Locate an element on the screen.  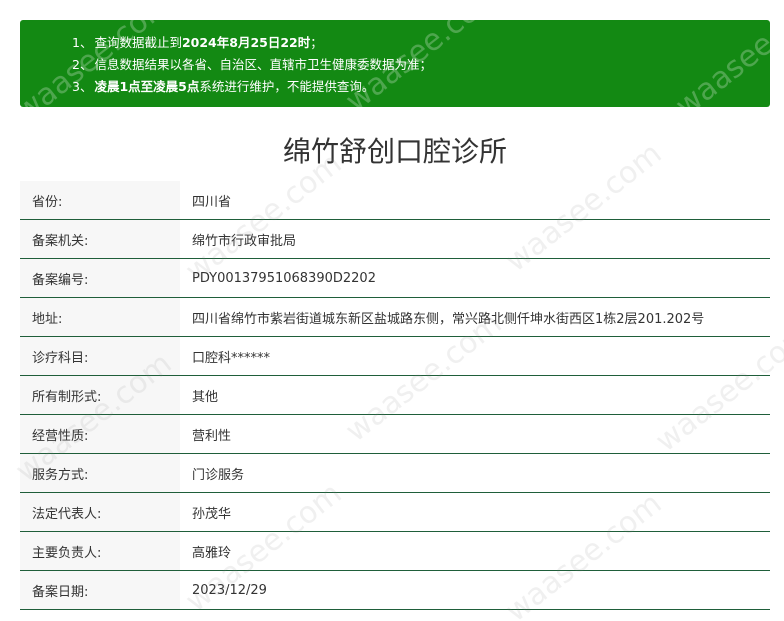
row-label: 所有制形式: is located at coordinates (100, 395).